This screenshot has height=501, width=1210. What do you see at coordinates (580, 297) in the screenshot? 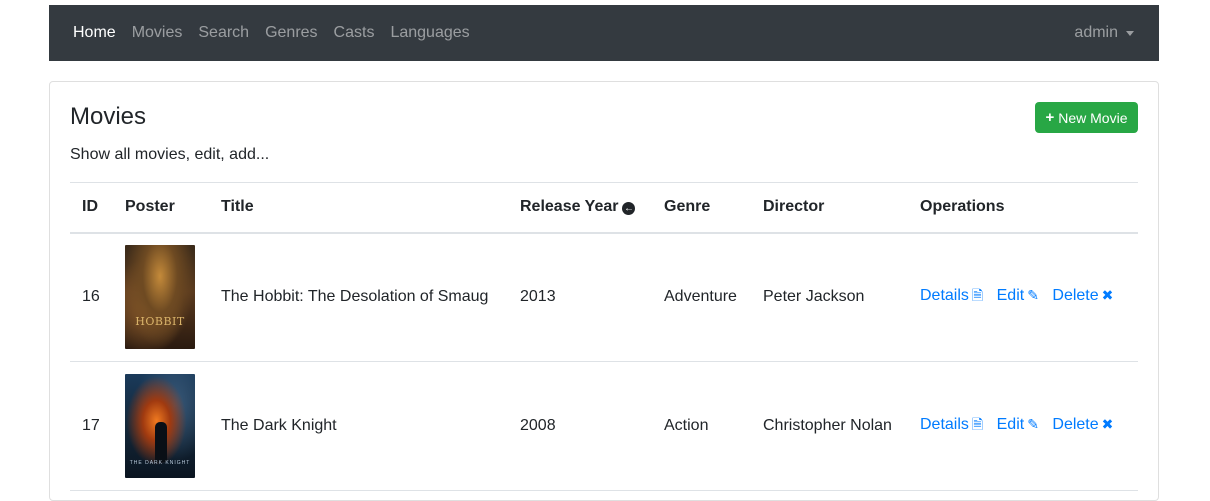
I see `cell-year: 2013` at bounding box center [580, 297].